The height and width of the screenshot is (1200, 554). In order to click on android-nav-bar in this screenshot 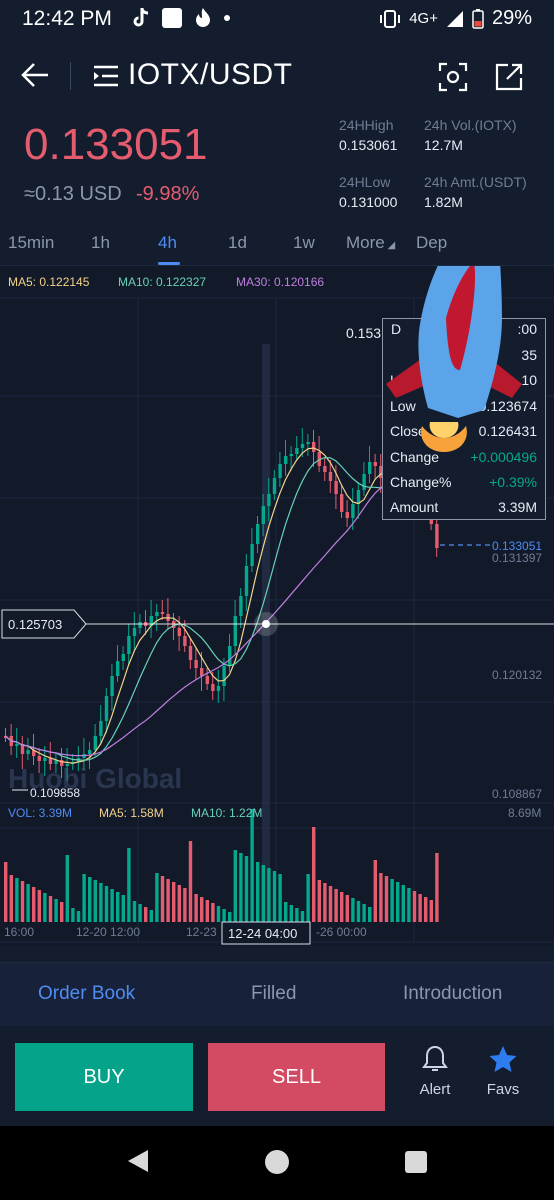, I will do `click(277, 1163)`.